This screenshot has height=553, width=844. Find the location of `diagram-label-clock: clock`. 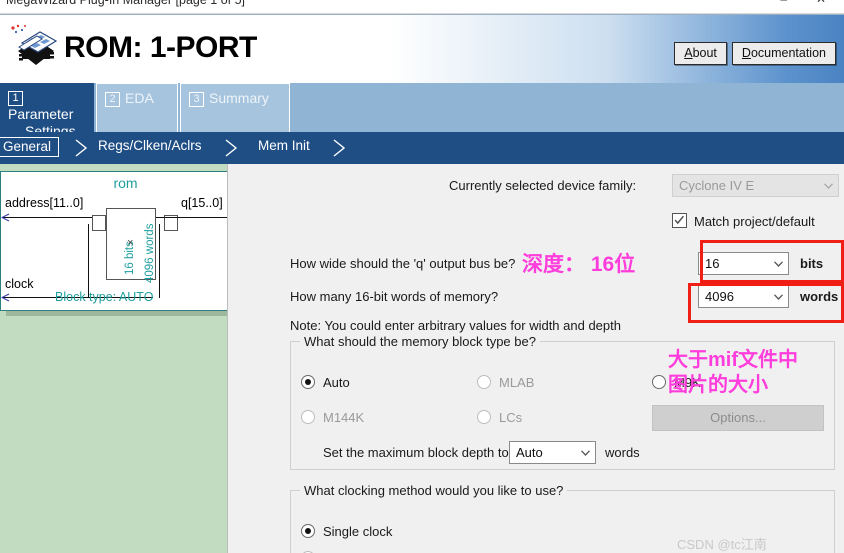

diagram-label-clock: clock is located at coordinates (19, 284).